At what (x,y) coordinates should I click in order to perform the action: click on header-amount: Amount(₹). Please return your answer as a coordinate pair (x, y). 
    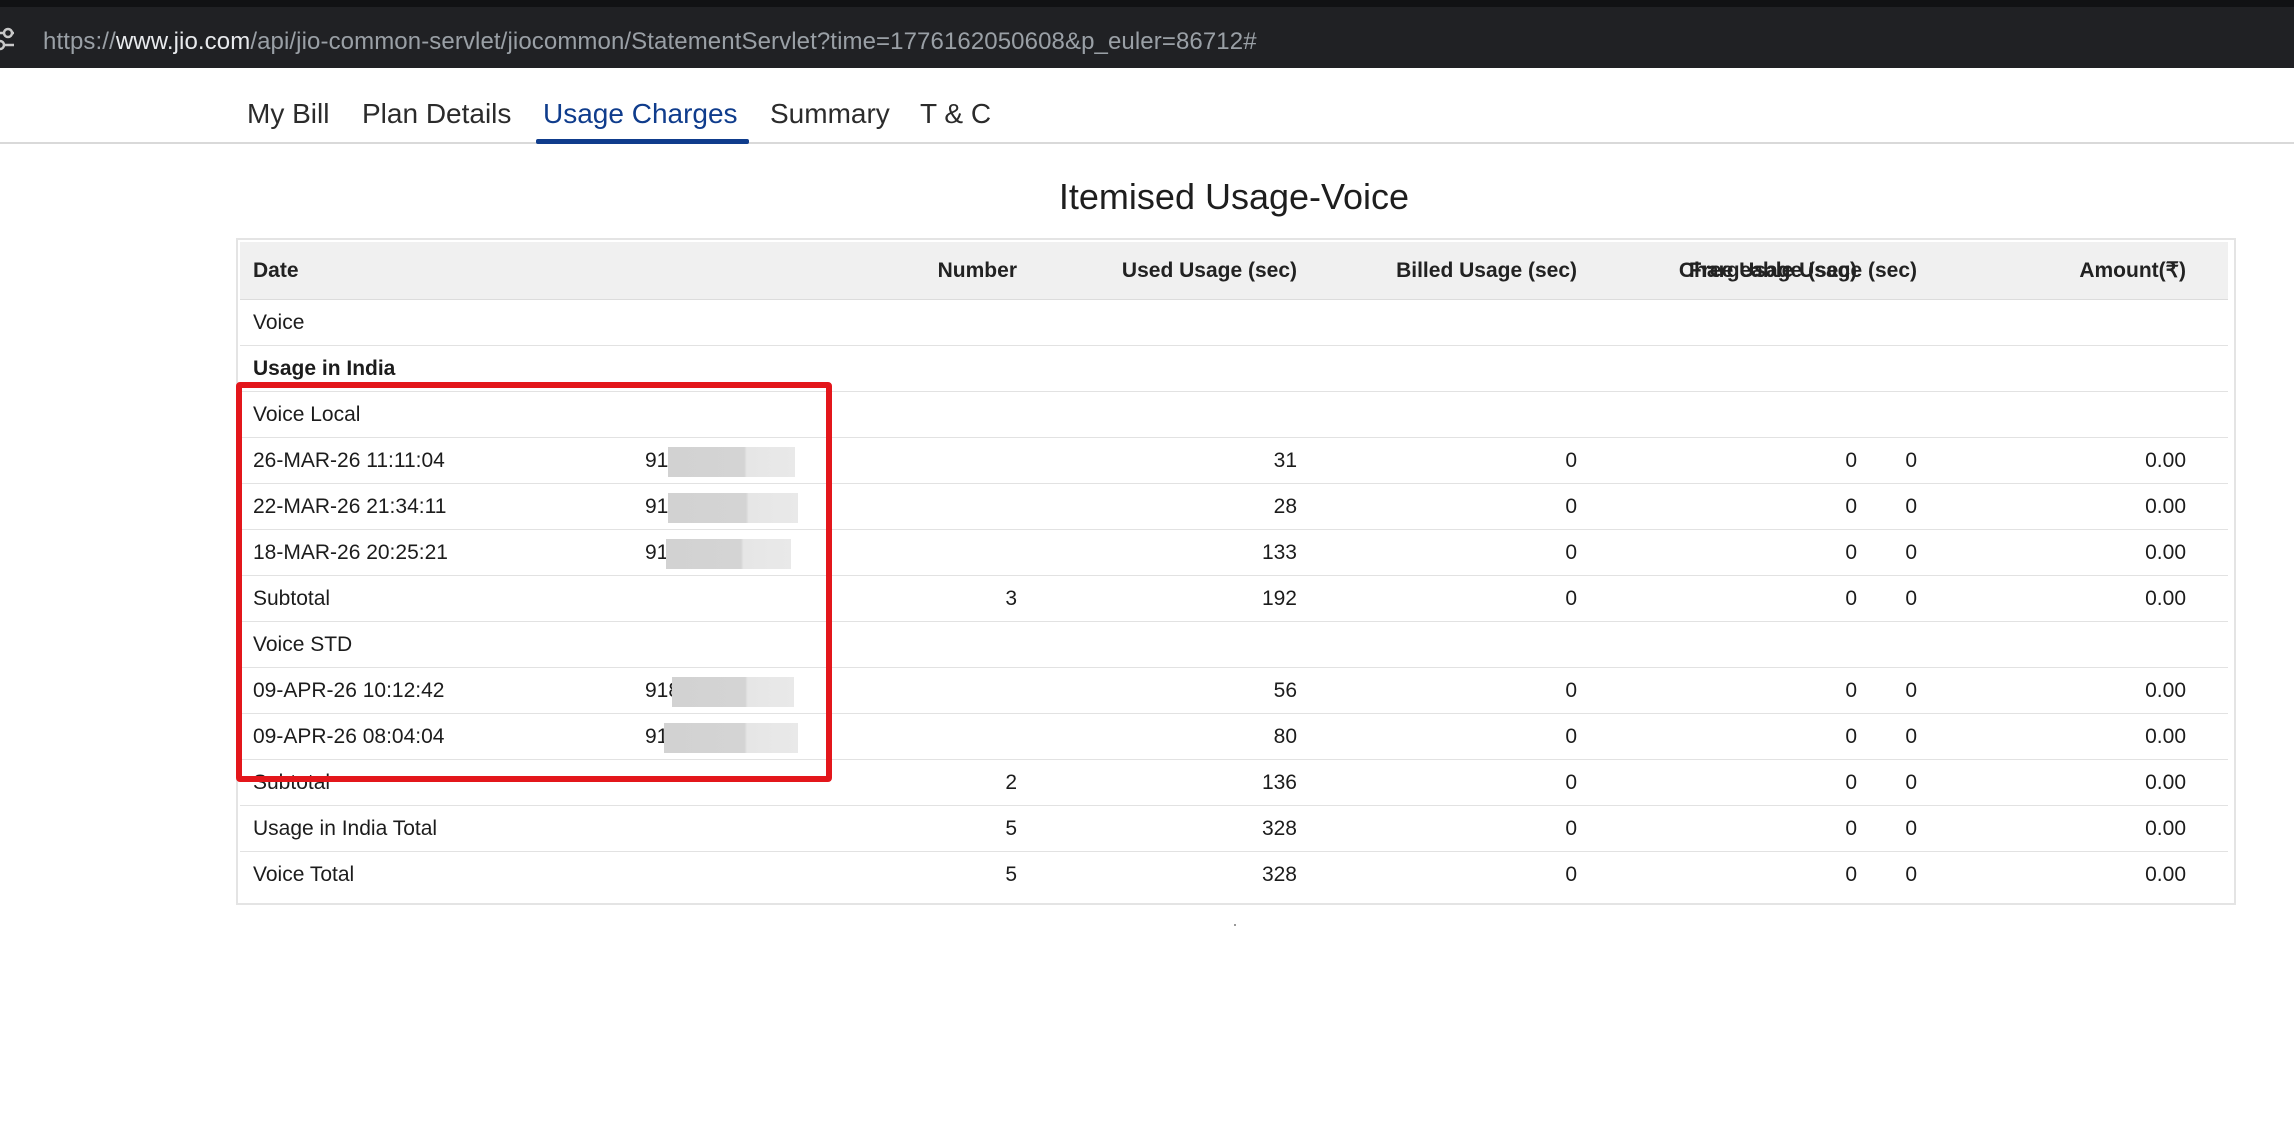
    Looking at the image, I should click on (2132, 270).